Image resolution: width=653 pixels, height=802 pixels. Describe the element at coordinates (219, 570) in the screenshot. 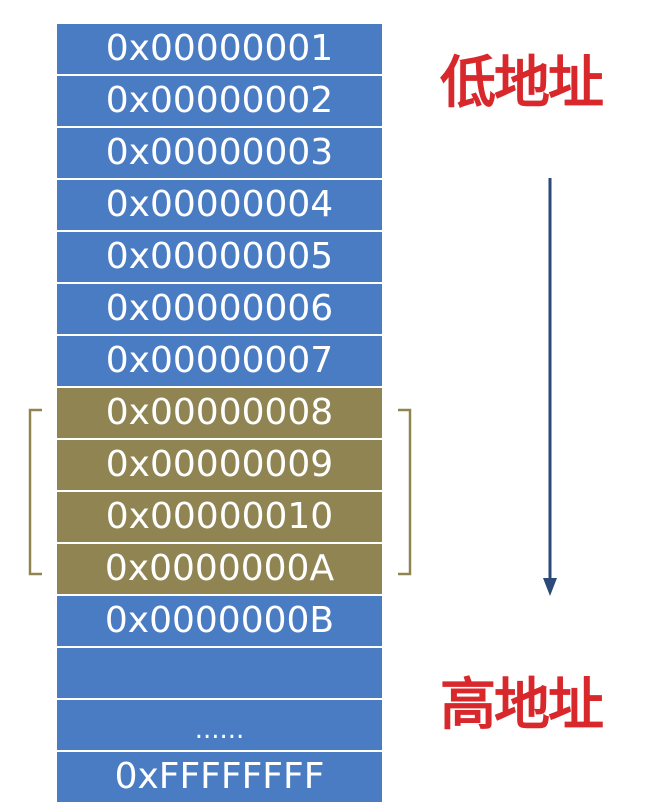

I see `memory-cell-highlighted: 0x0000000A` at that location.